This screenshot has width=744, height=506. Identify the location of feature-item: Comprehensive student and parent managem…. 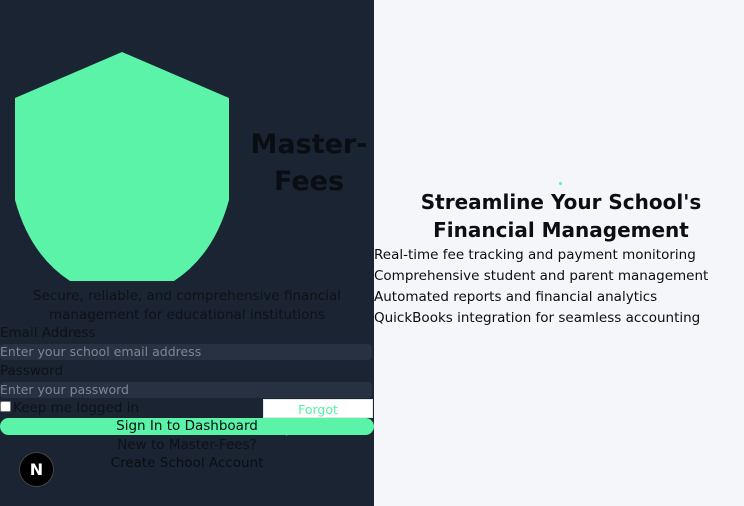
(541, 276).